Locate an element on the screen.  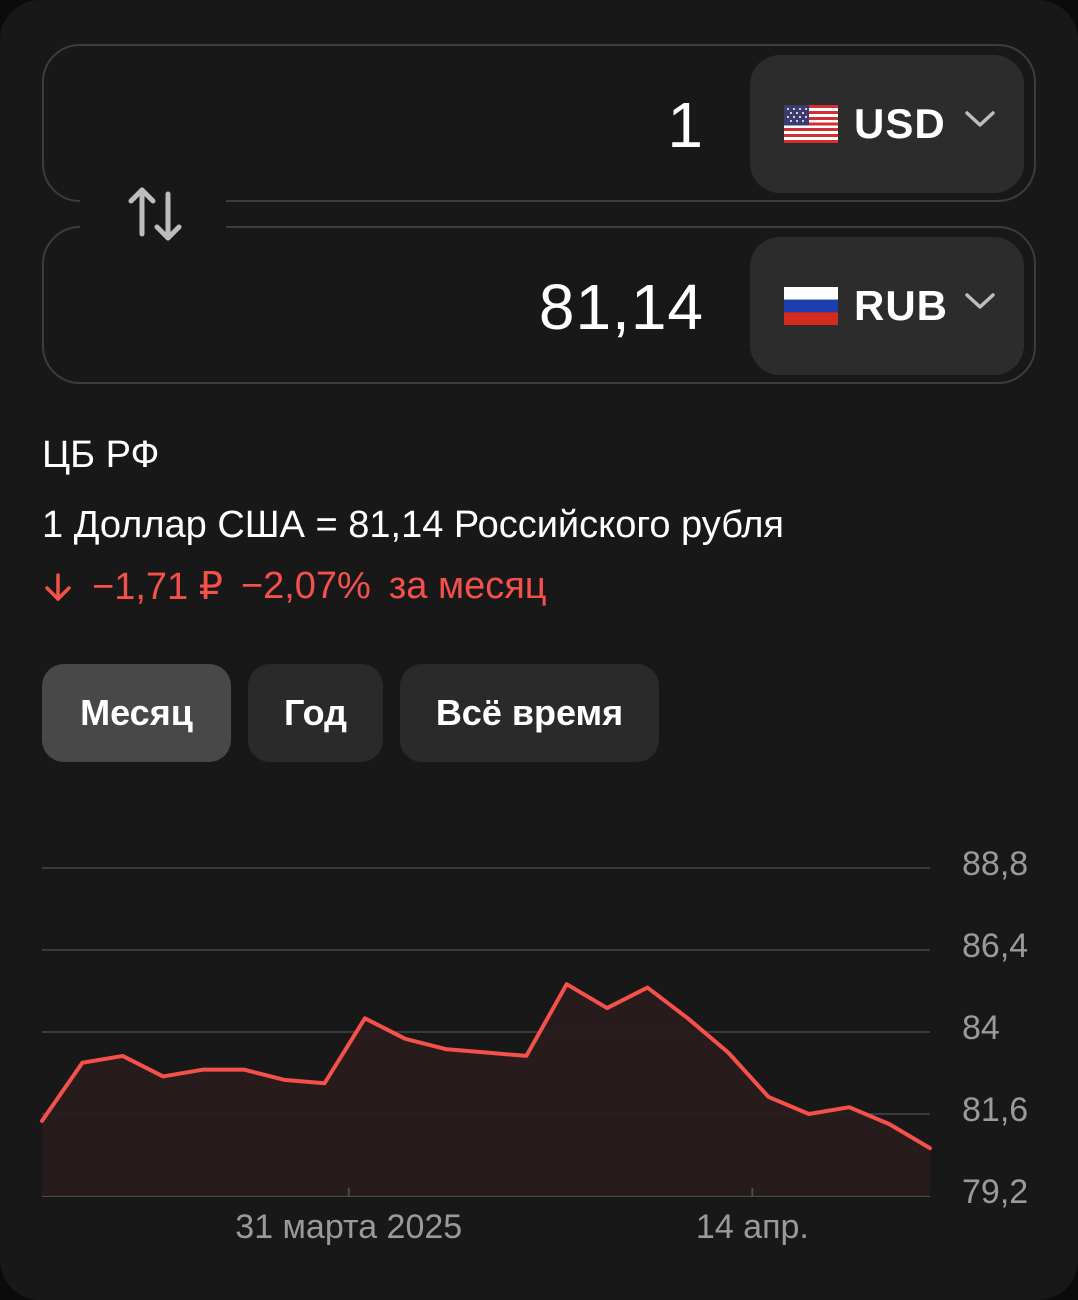
us-flag-icon is located at coordinates (811, 124).